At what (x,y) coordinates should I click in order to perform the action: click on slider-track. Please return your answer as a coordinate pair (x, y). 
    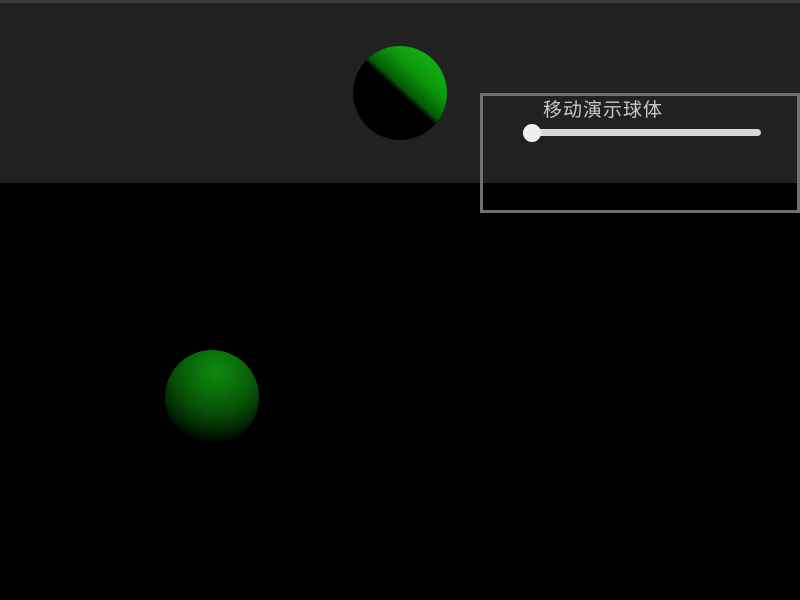
    Looking at the image, I should click on (642, 132).